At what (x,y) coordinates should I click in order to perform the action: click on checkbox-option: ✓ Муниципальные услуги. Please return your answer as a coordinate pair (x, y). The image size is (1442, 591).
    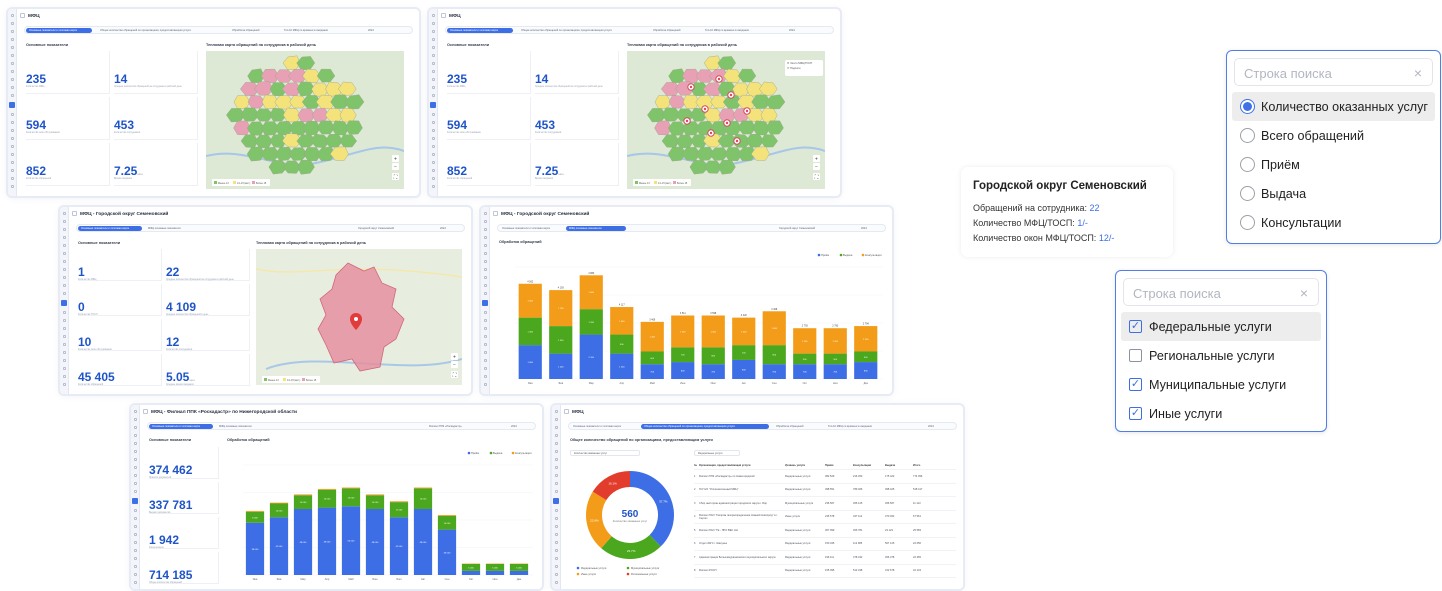
    Looking at the image, I should click on (1221, 384).